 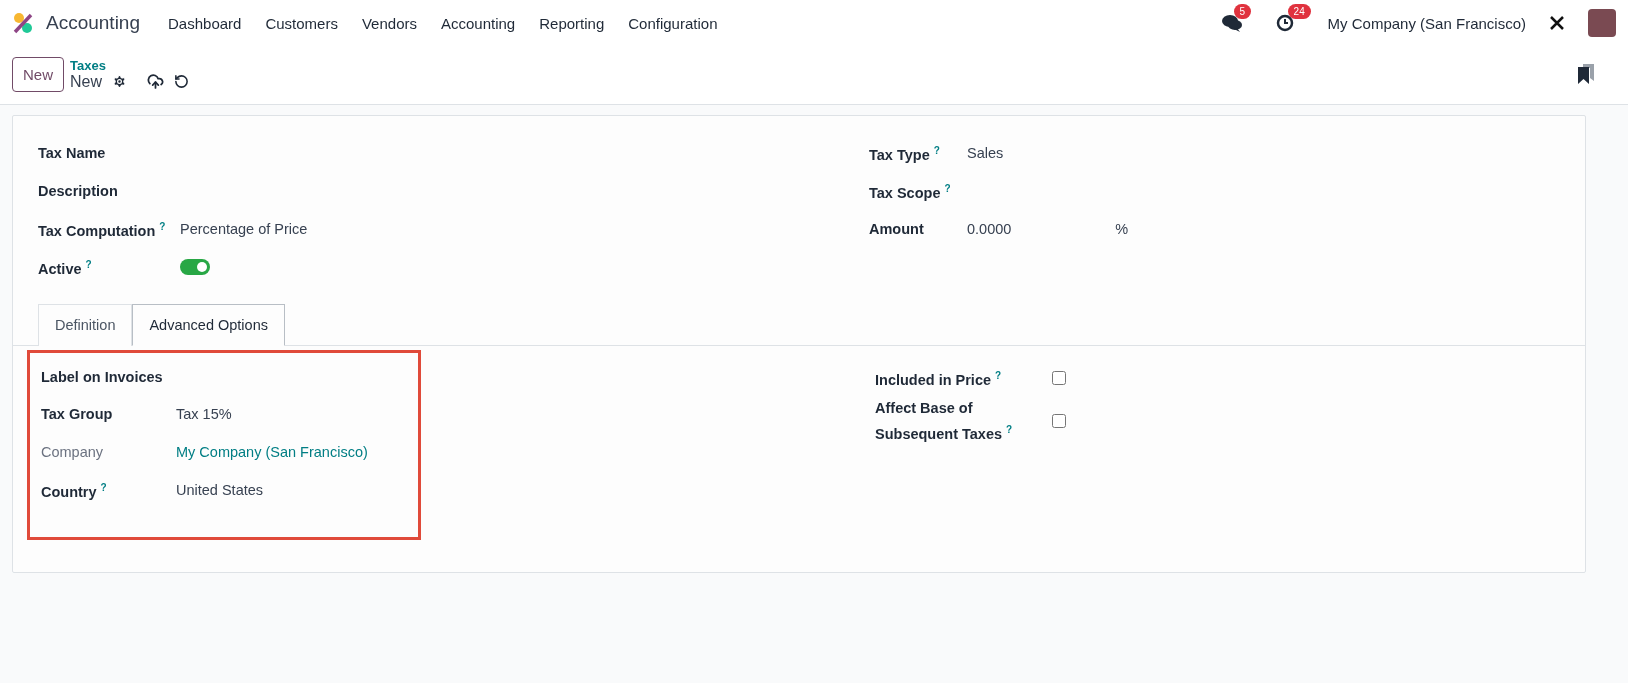 I want to click on field-value: Percentage of Price, so click(x=244, y=229).